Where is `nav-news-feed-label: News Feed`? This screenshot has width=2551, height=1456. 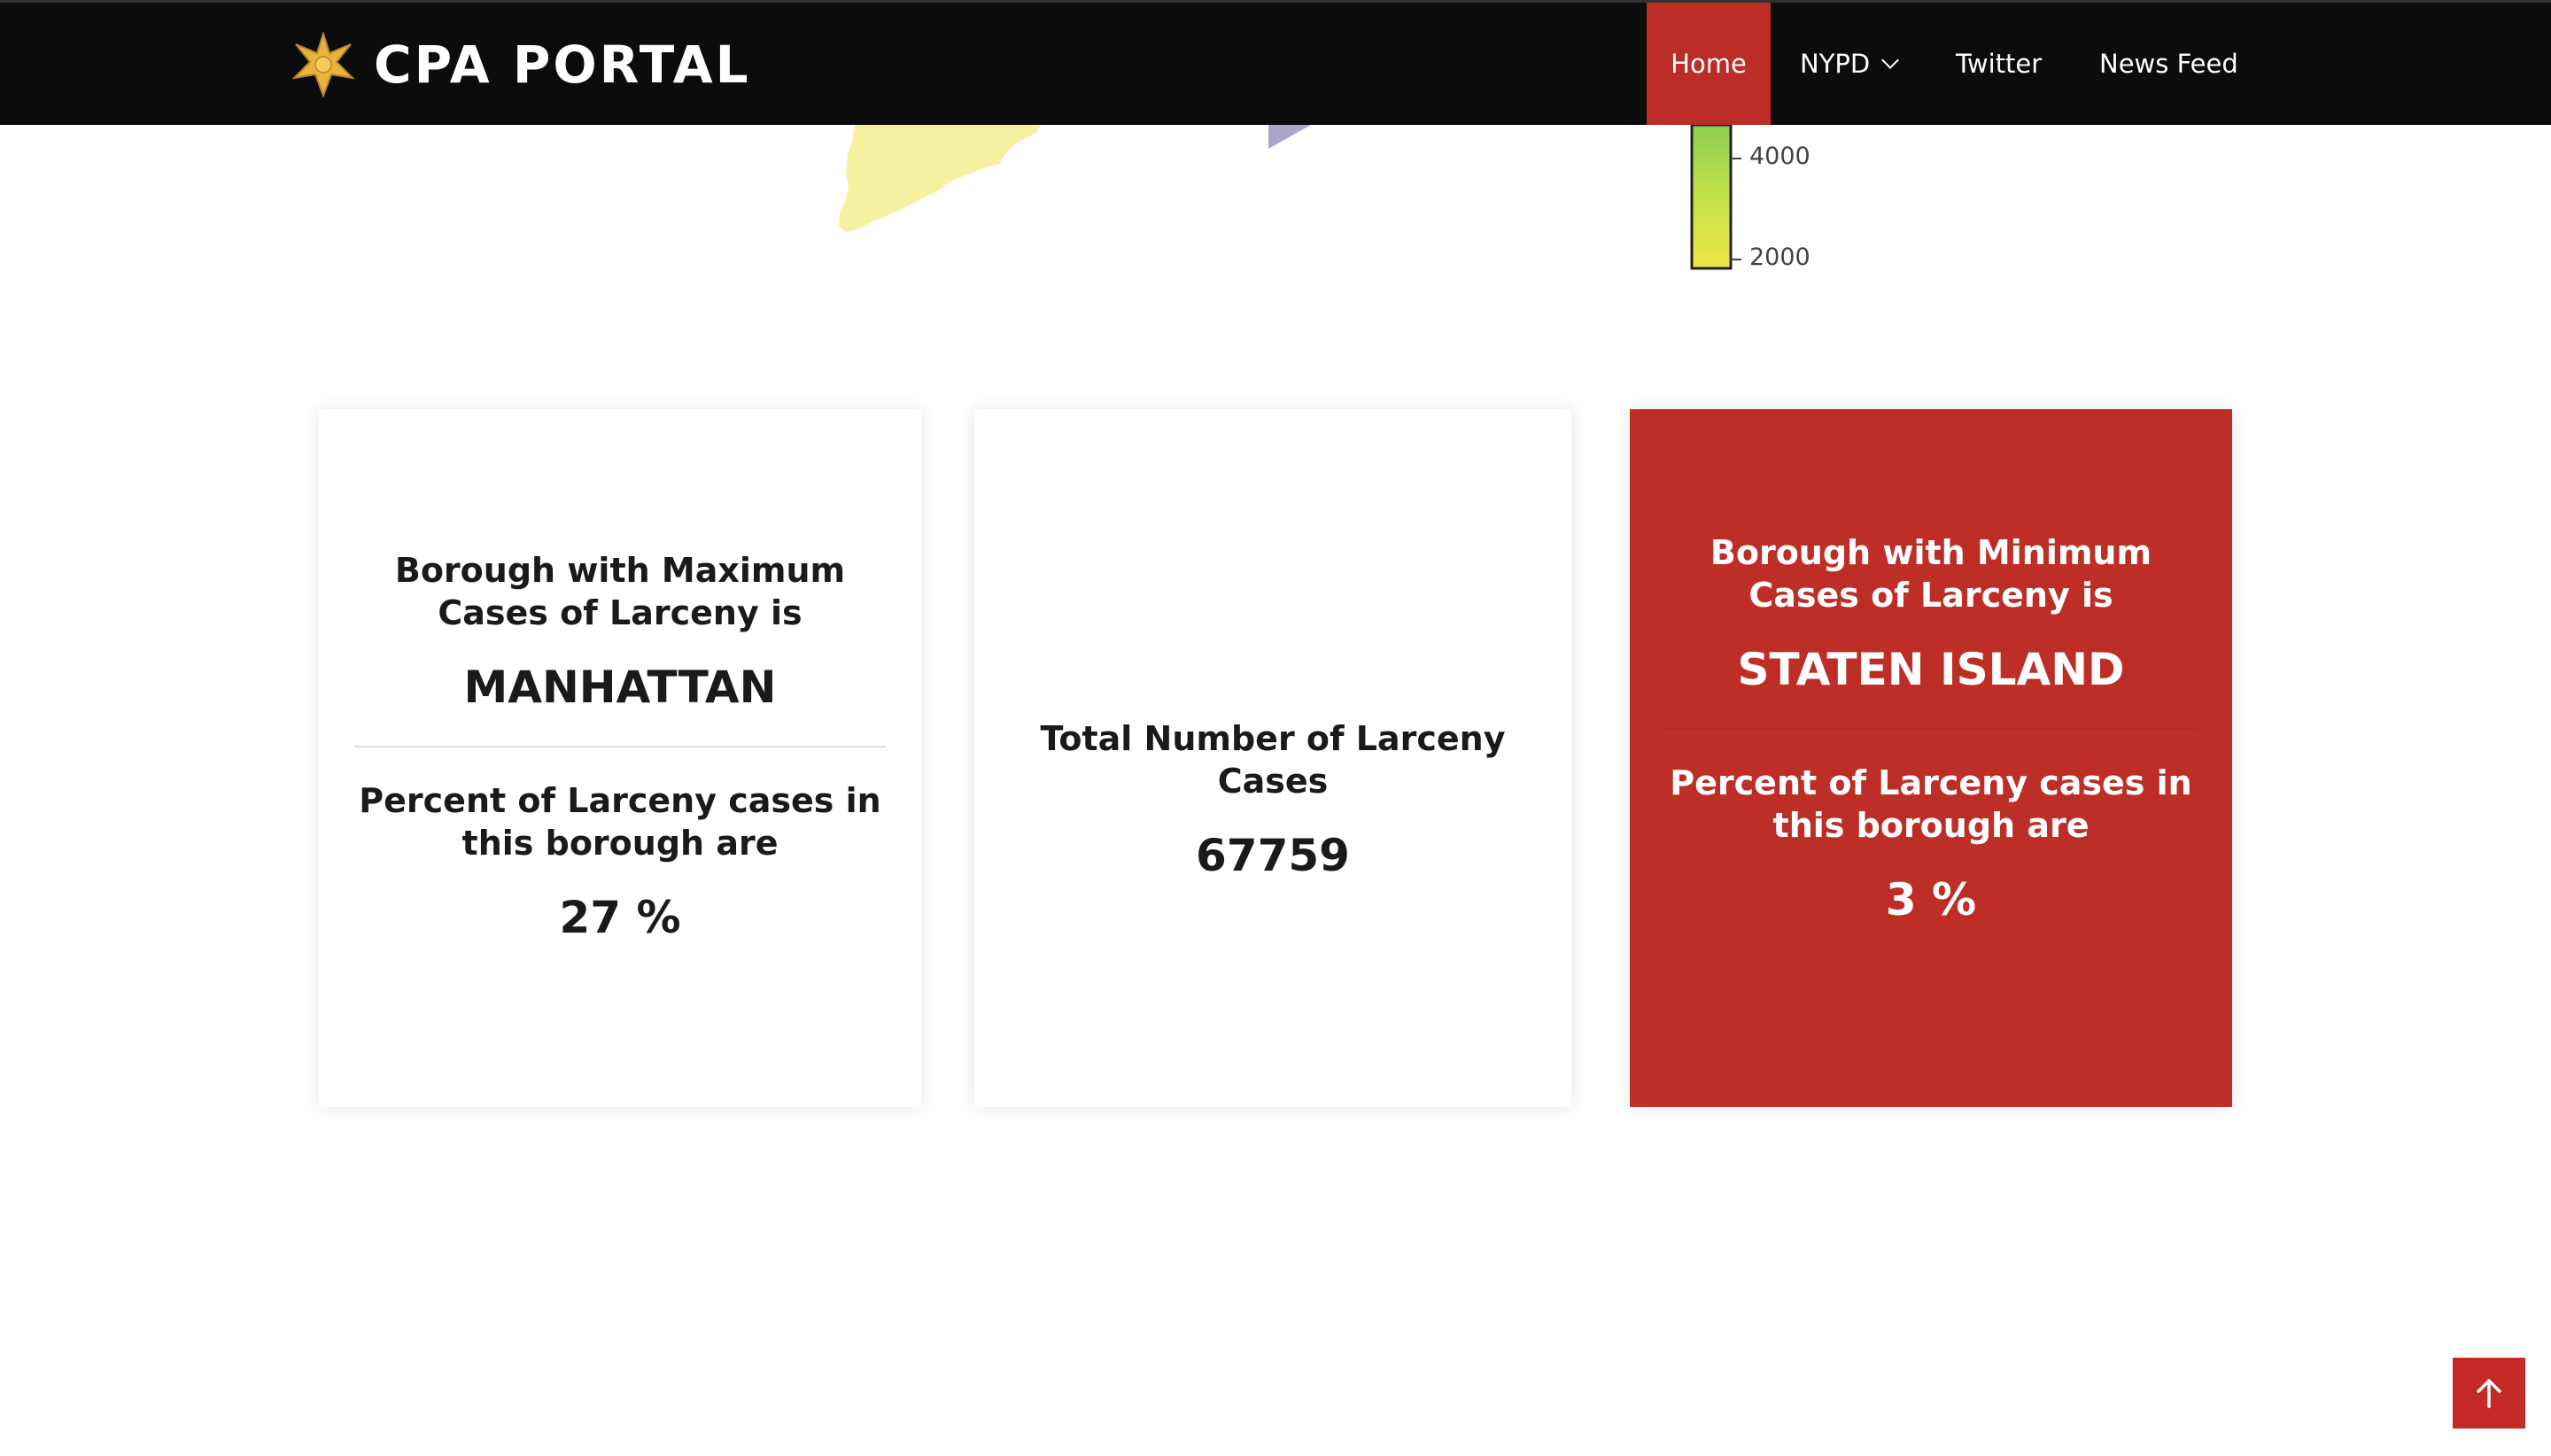
nav-news-feed-label: News Feed is located at coordinates (2168, 64).